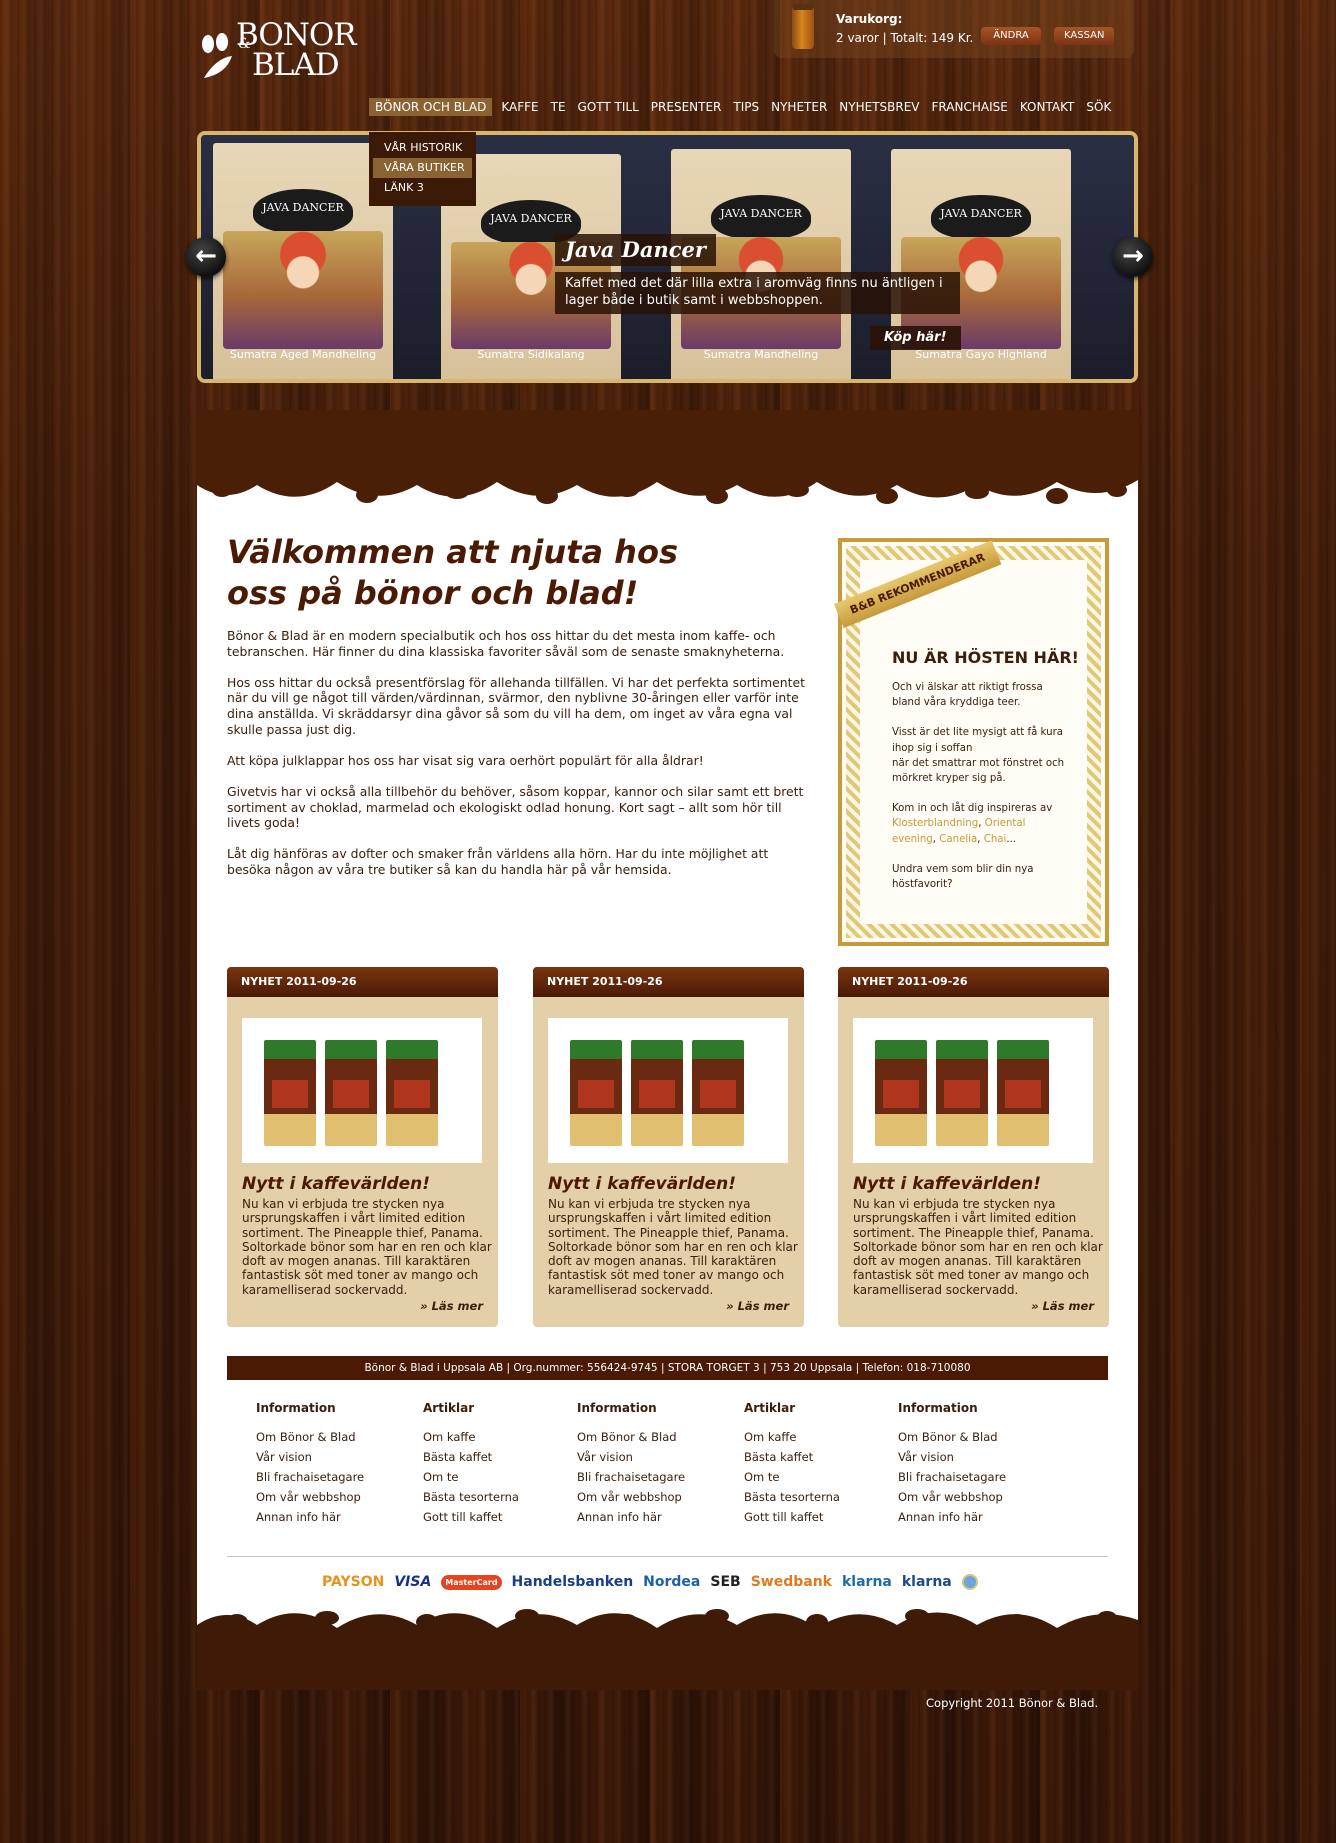  I want to click on payson-logo: PAYSON, so click(353, 1582).